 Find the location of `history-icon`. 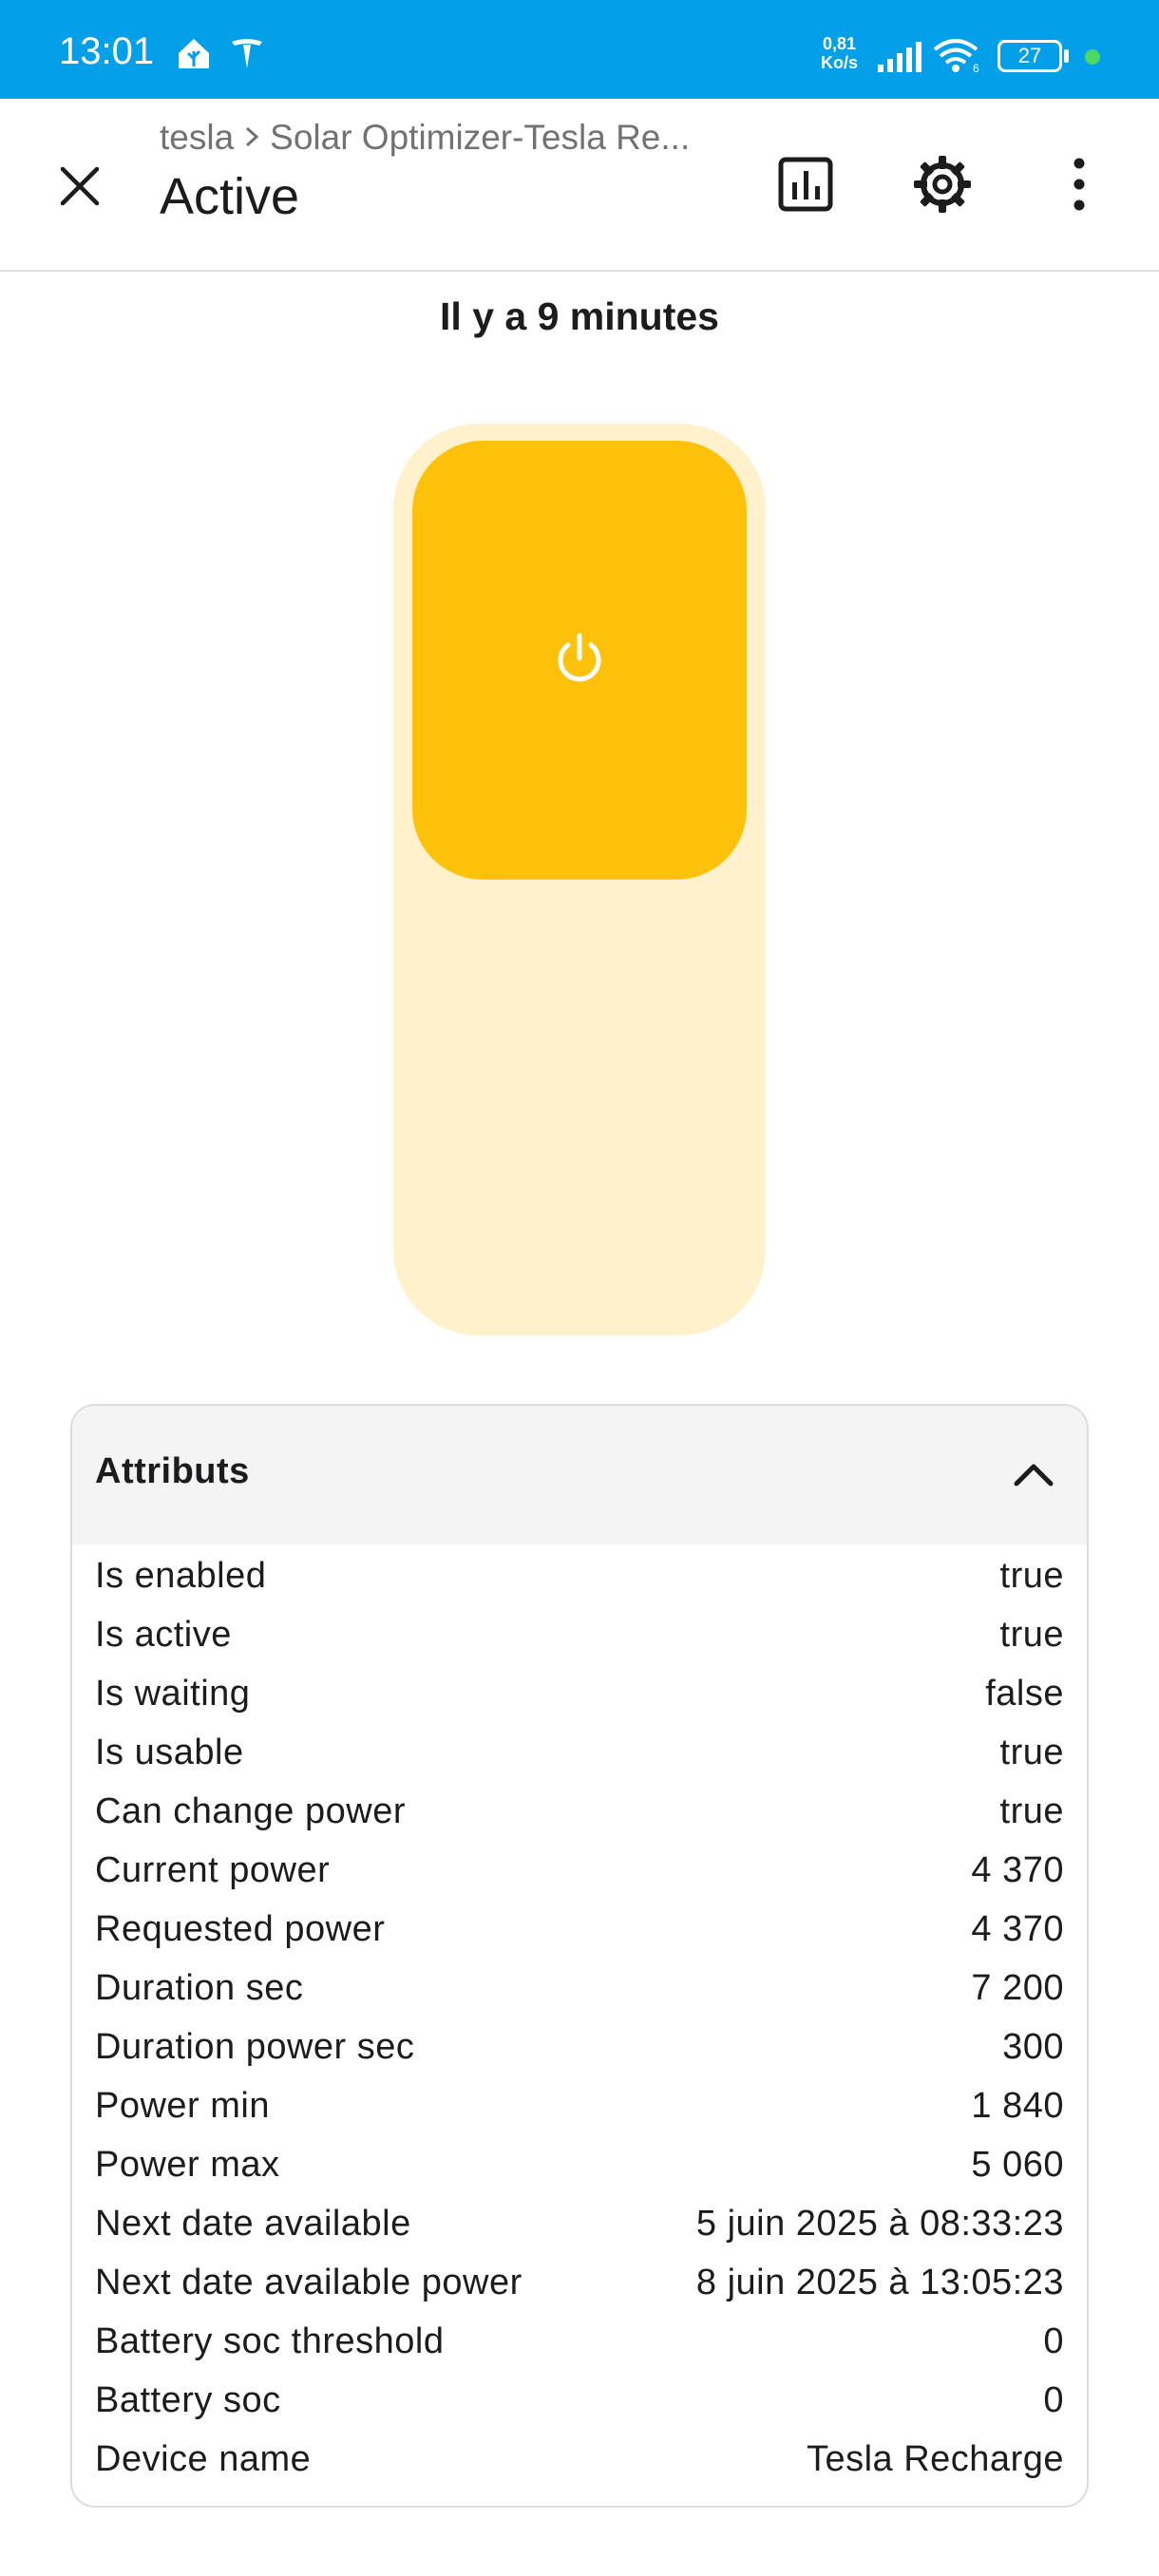

history-icon is located at coordinates (805, 184).